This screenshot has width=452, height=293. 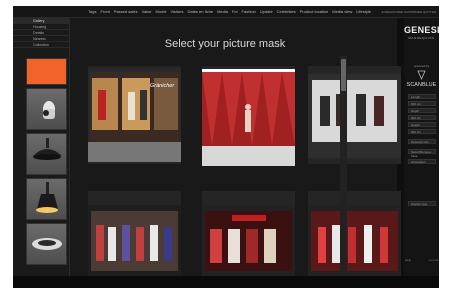 I want to click on downlight-icon, so click(x=47, y=244).